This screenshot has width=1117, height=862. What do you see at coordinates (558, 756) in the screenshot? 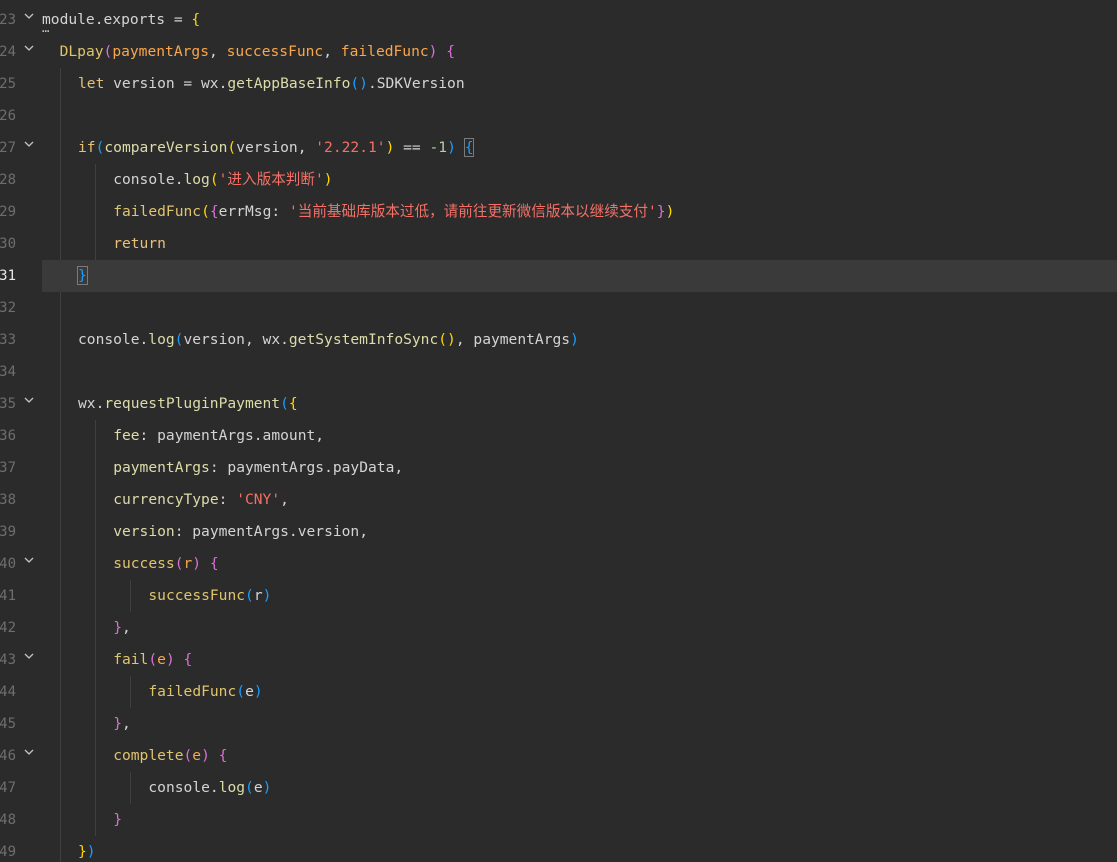
I see `code-line: 46 complete(e) {` at bounding box center [558, 756].